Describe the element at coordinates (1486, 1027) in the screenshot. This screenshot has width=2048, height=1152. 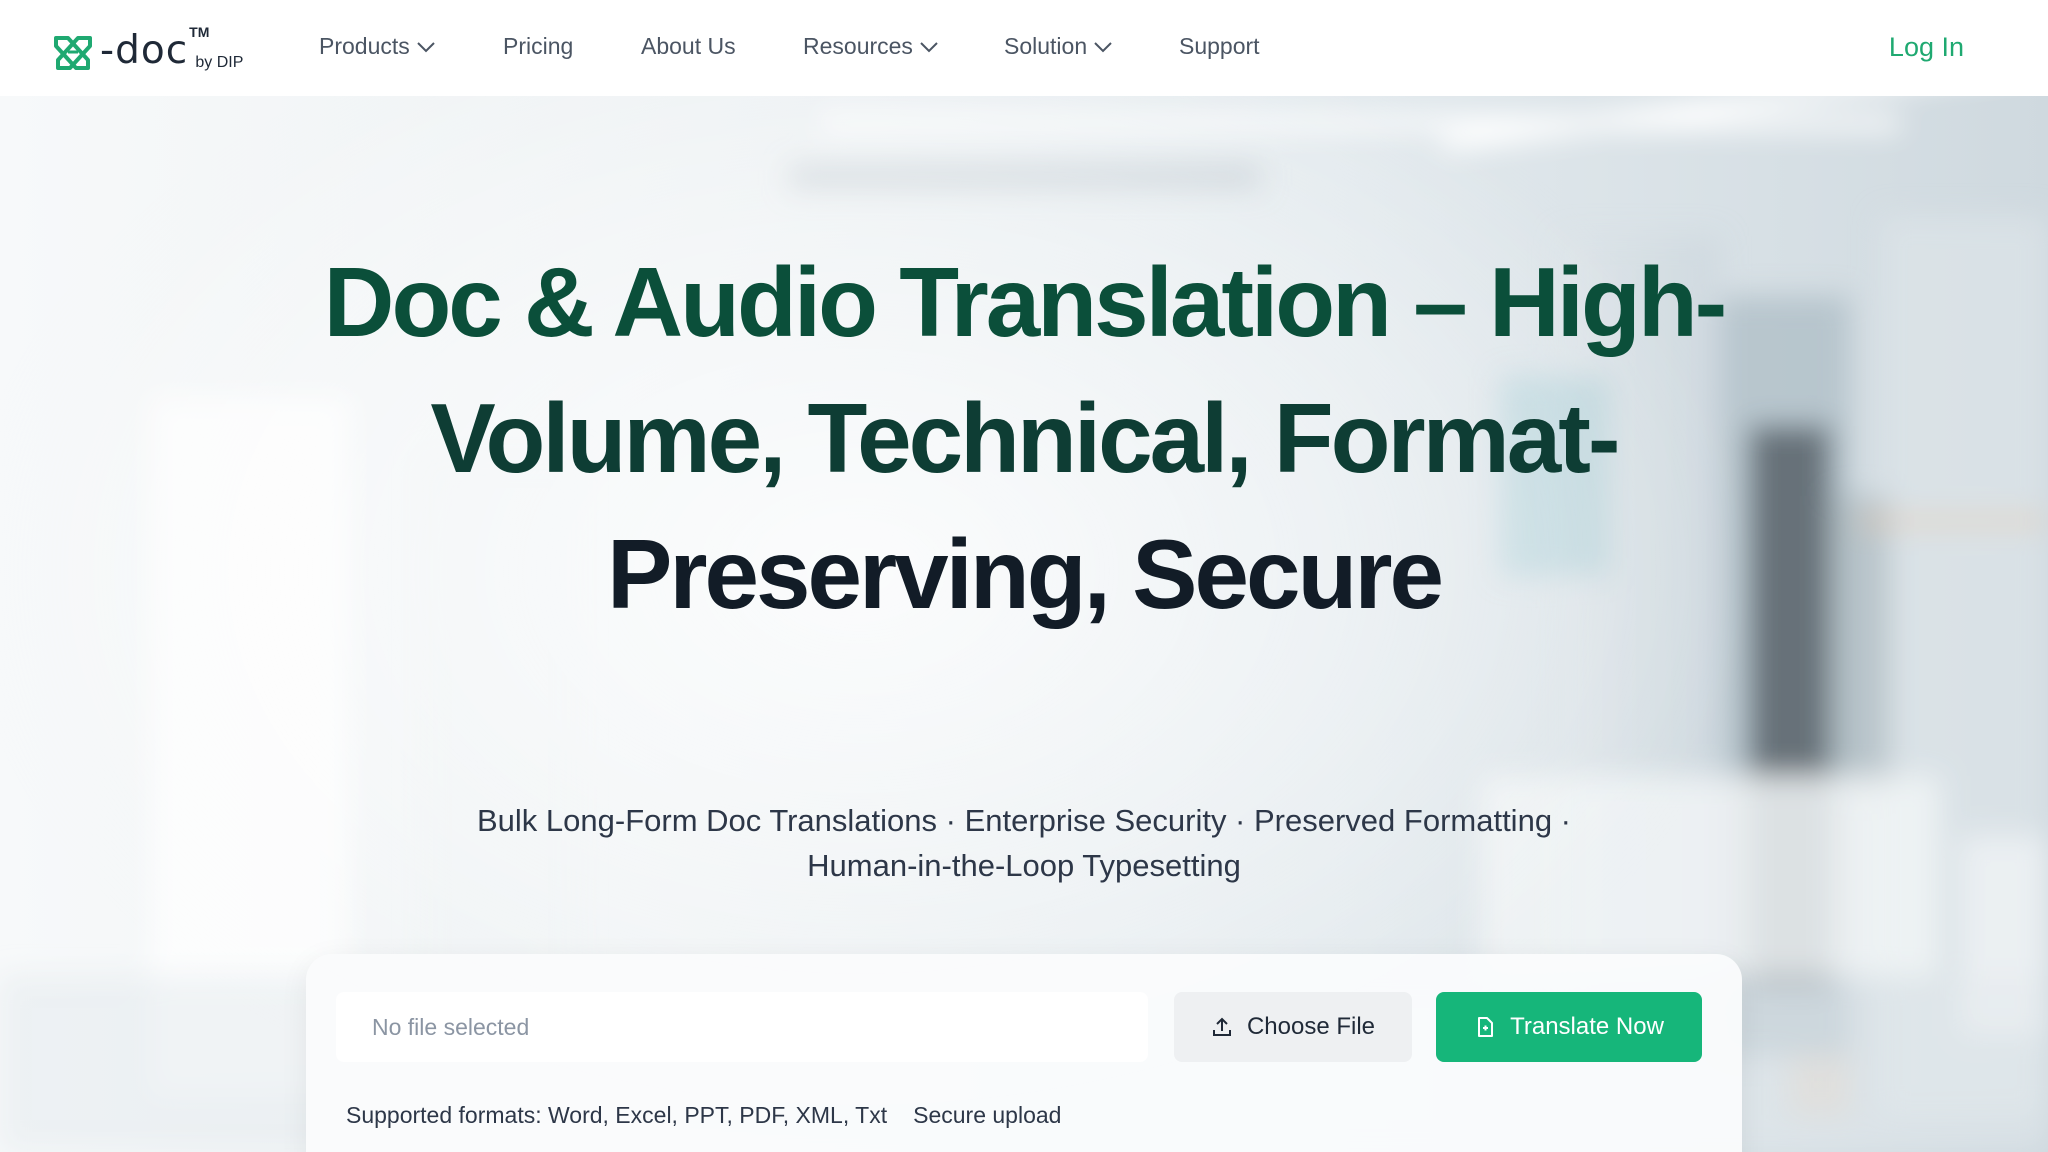
I see `document-icon` at that location.